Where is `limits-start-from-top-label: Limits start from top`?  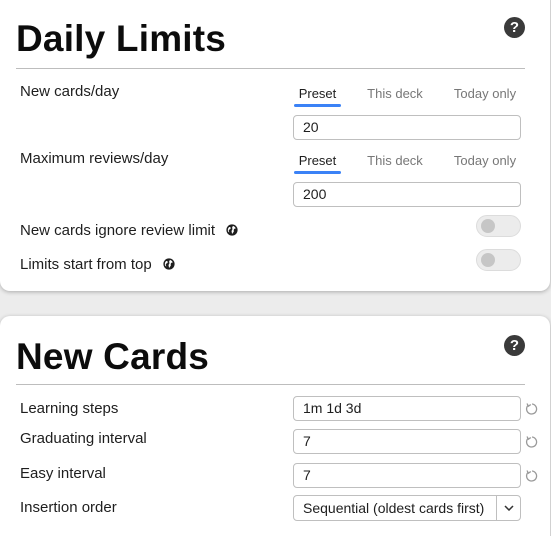 limits-start-from-top-label: Limits start from top is located at coordinates (97, 264).